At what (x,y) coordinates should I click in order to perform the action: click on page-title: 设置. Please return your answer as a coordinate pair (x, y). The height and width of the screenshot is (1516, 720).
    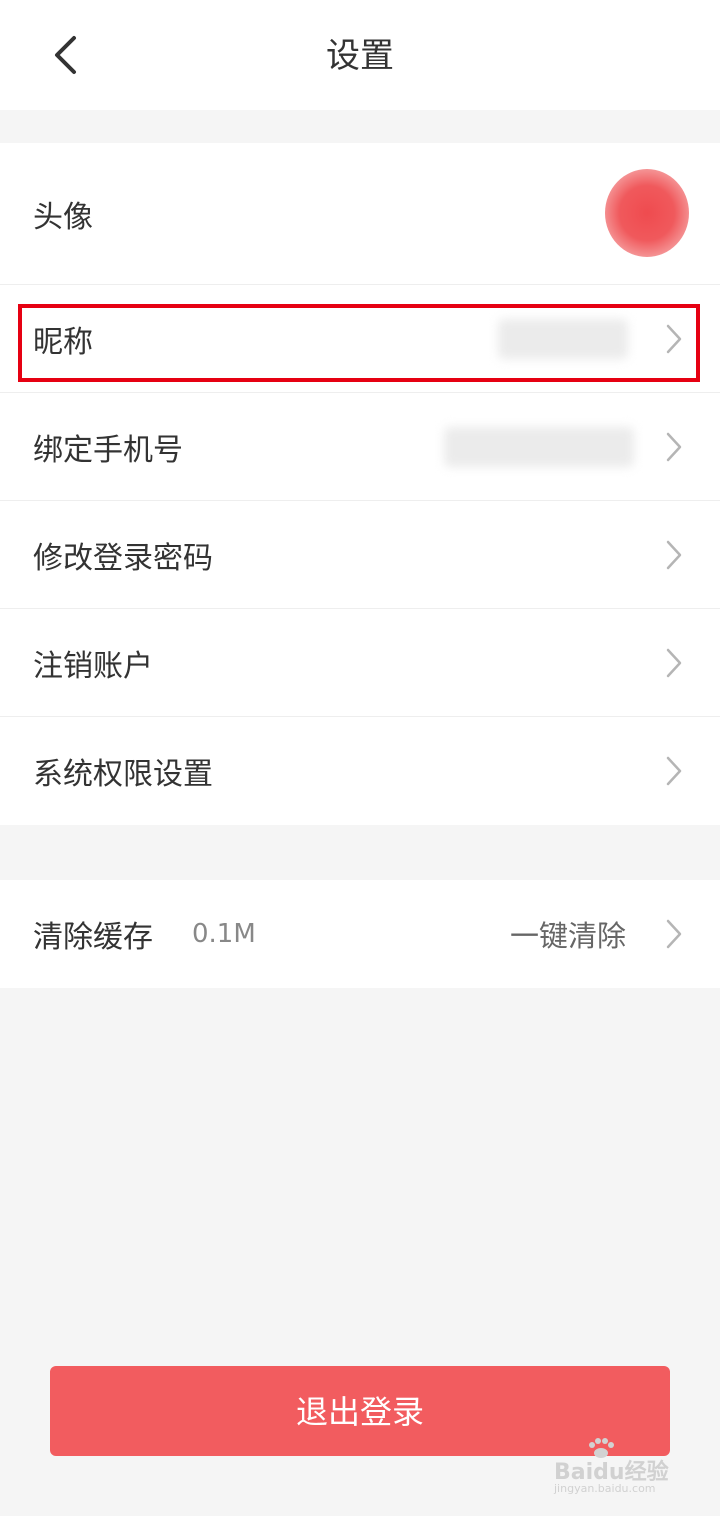
    Looking at the image, I should click on (360, 56).